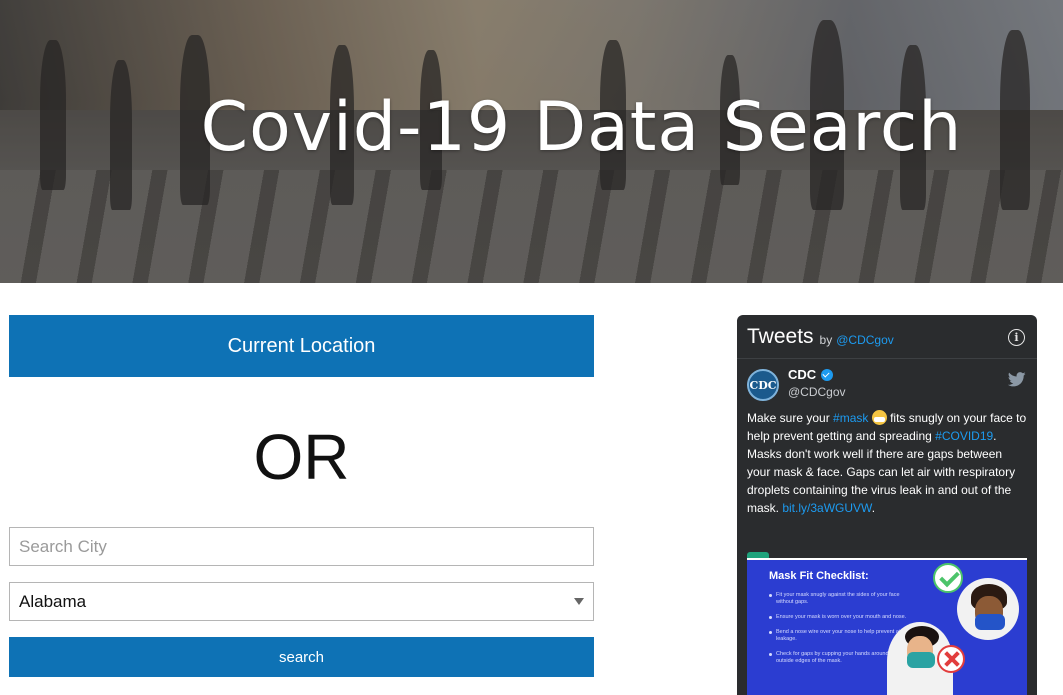 The image size is (1063, 695). Describe the element at coordinates (951, 659) in the screenshot. I see `cross-icon` at that location.